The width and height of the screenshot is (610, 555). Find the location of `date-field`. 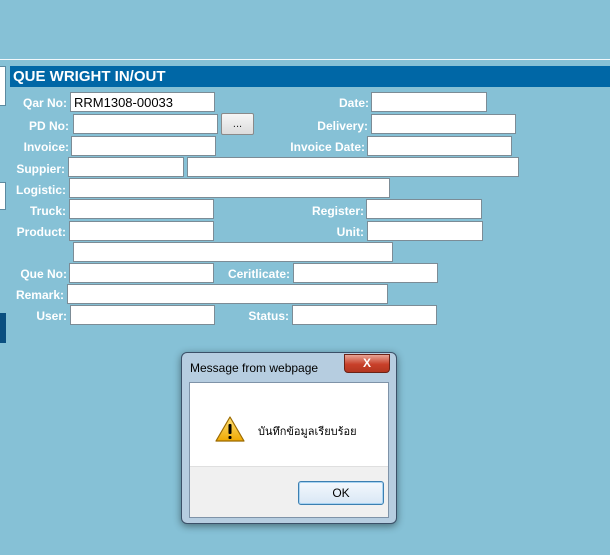

date-field is located at coordinates (429, 102).